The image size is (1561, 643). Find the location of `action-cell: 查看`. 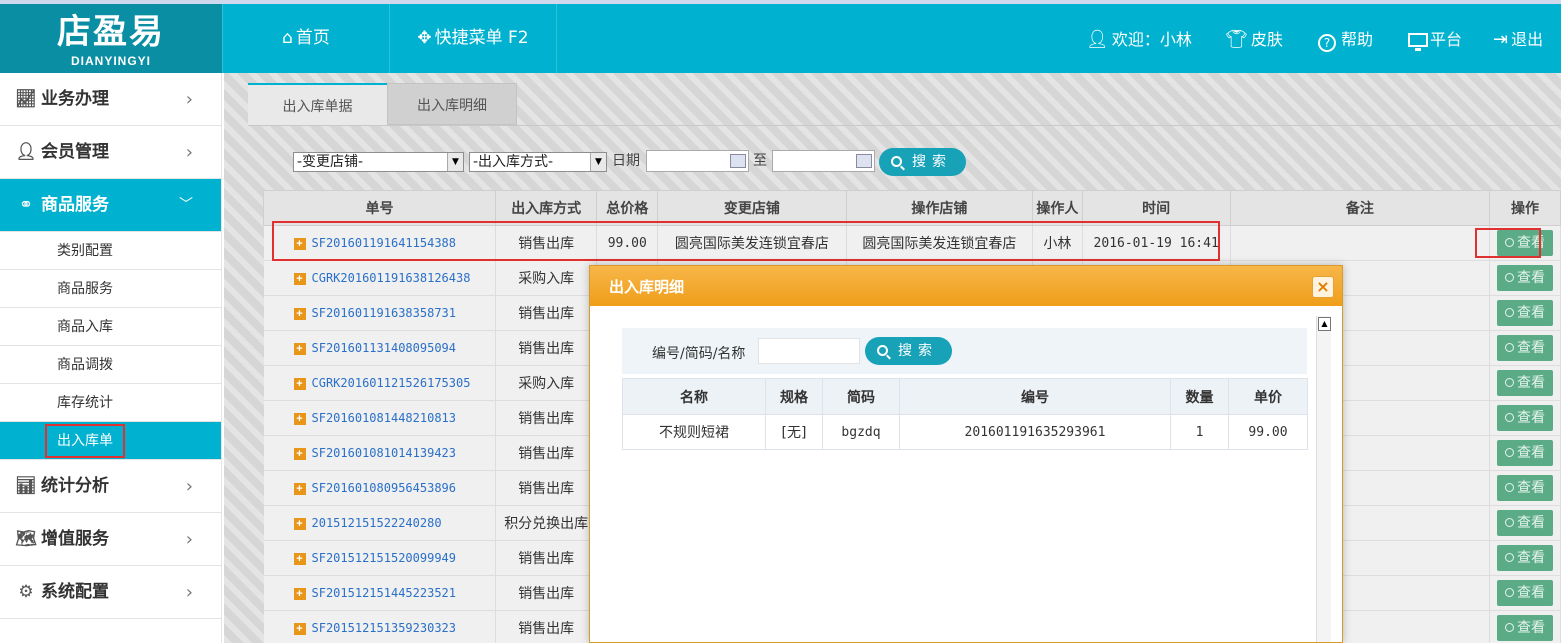

action-cell: 查看 is located at coordinates (1525, 453).